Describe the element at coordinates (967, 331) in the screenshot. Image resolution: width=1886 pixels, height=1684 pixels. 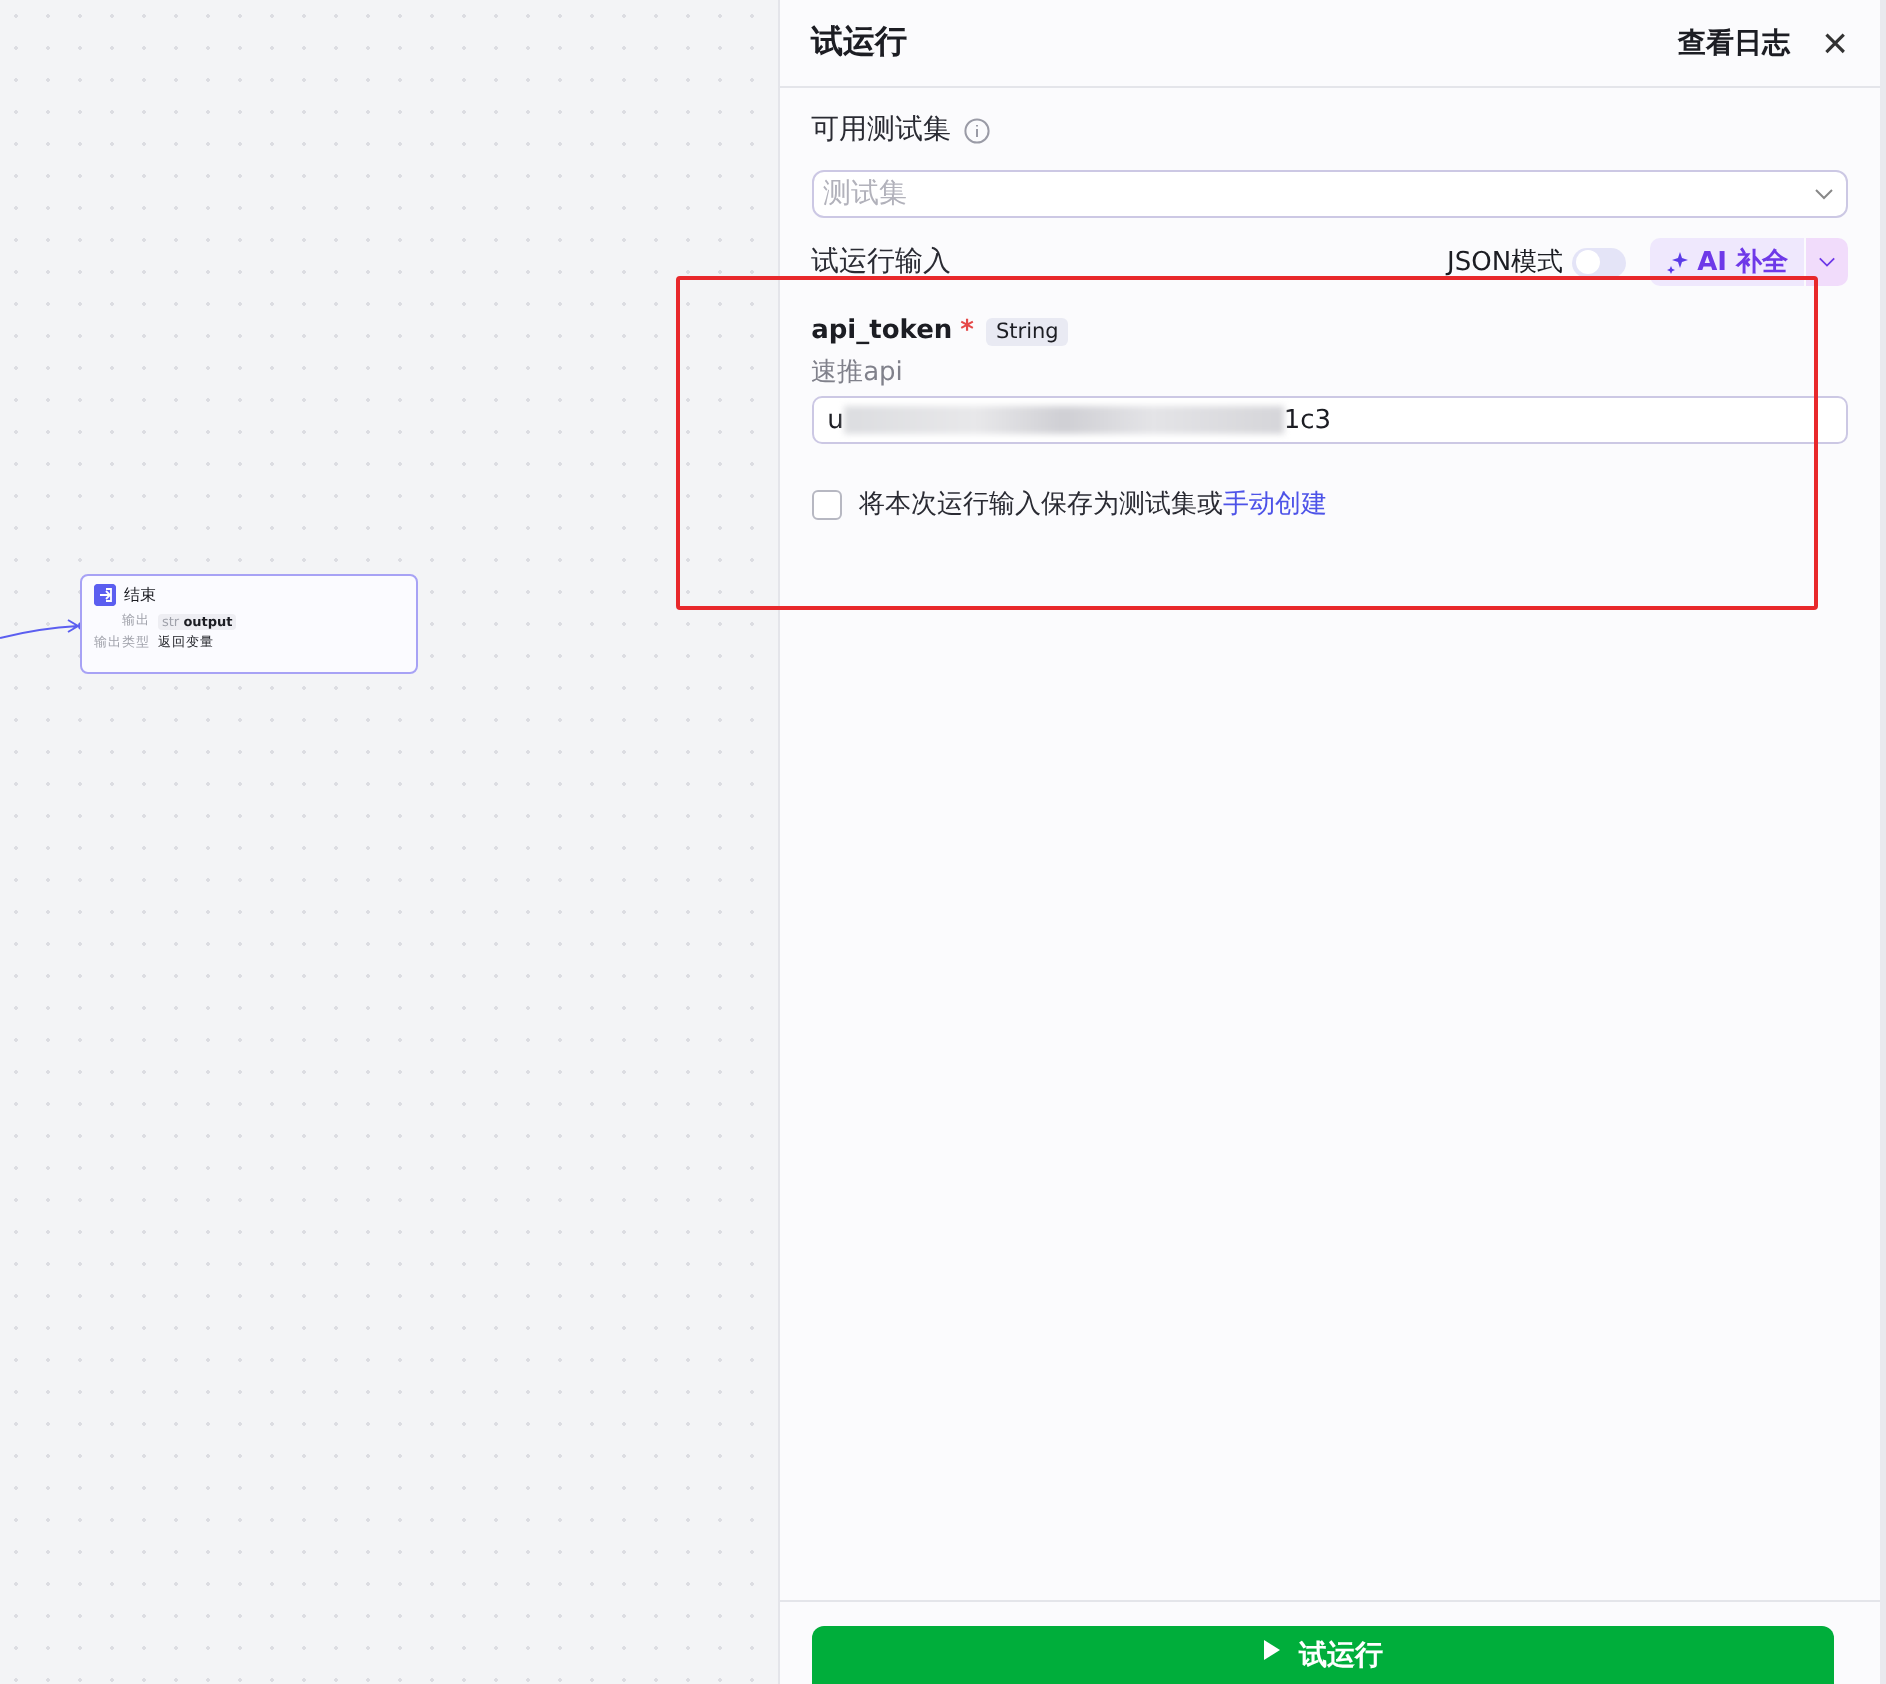
I see `required-mark: *` at that location.